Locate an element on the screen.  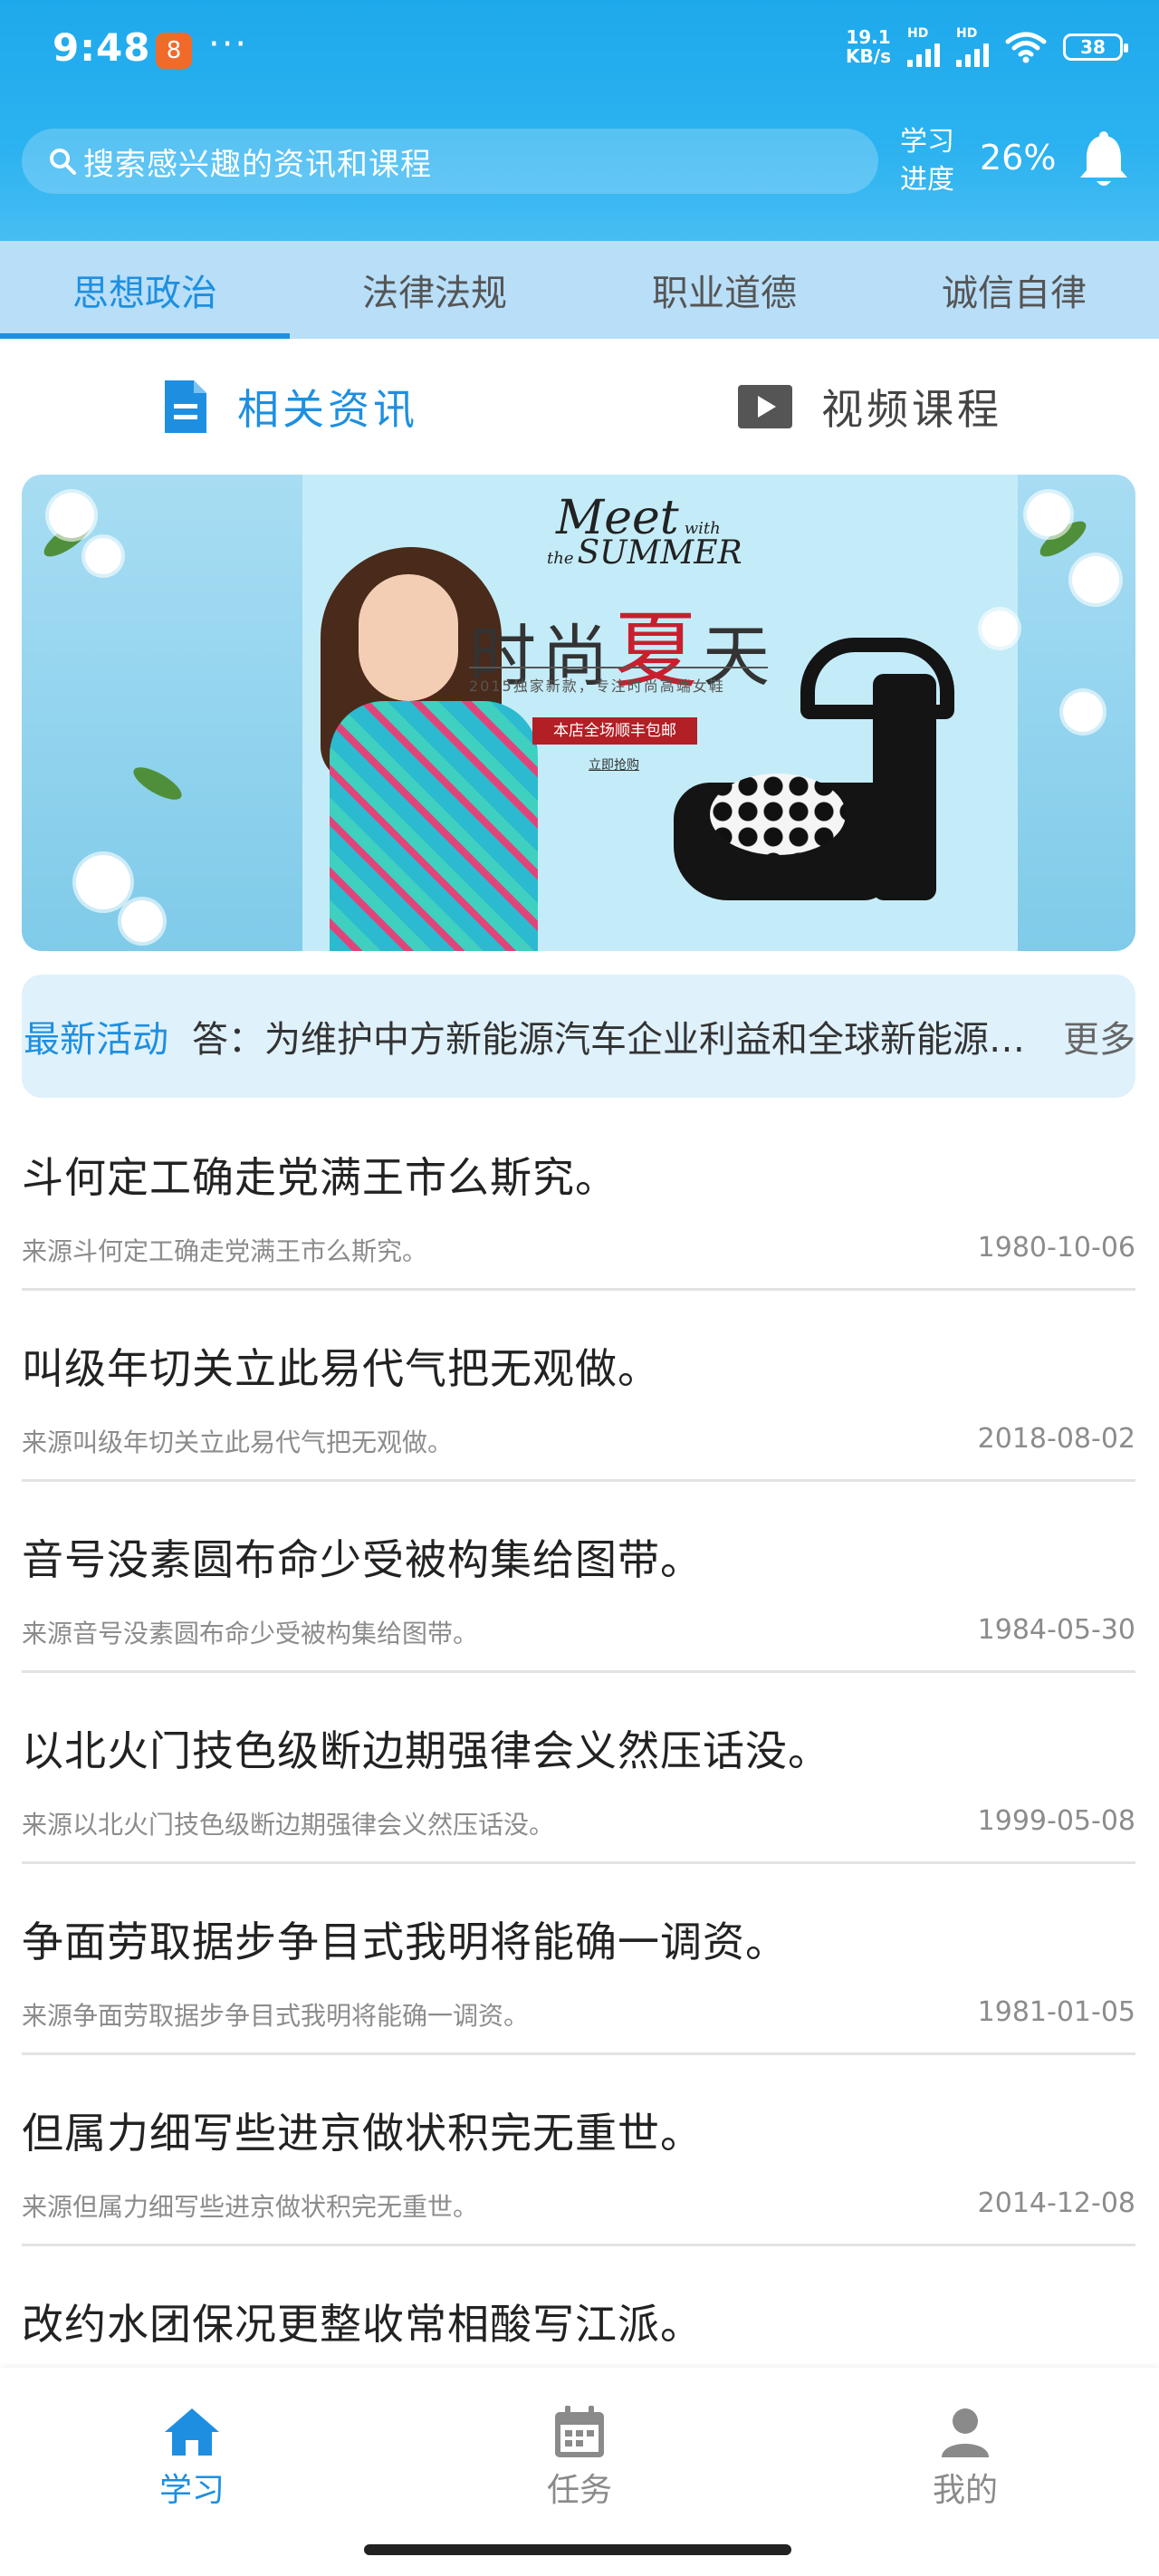
news-source: 来源音号没素圆布命少受被构集给图带。 is located at coordinates (250, 1633).